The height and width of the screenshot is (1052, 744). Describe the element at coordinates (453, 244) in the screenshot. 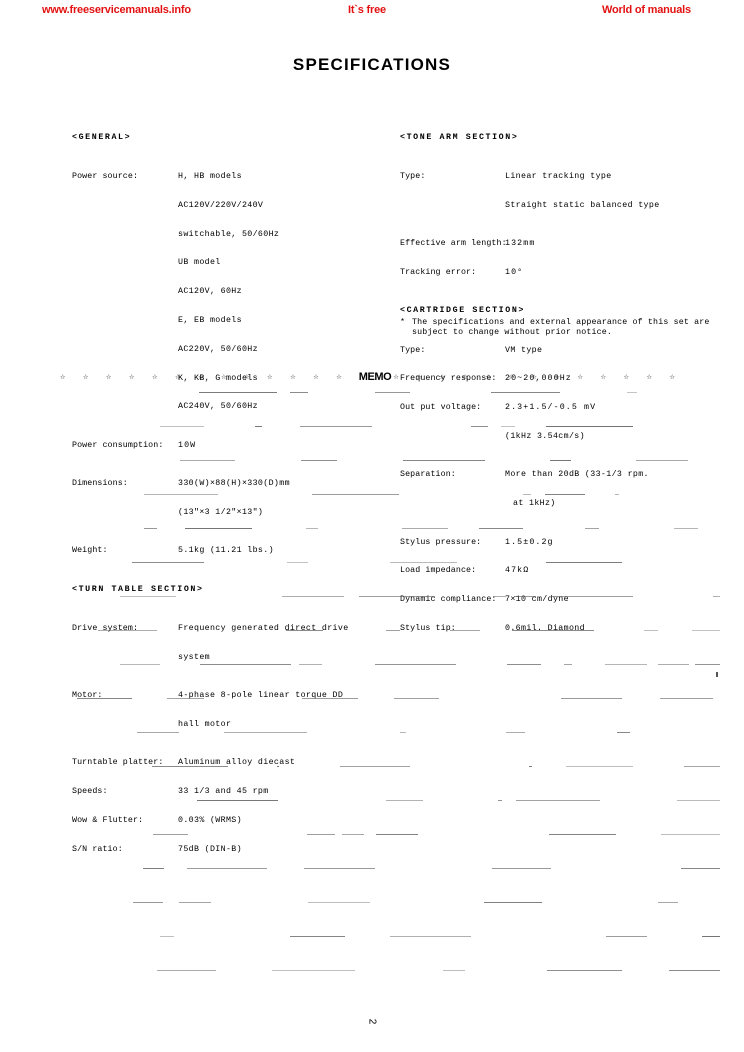

I see `spec-label: Effective arm length:` at that location.